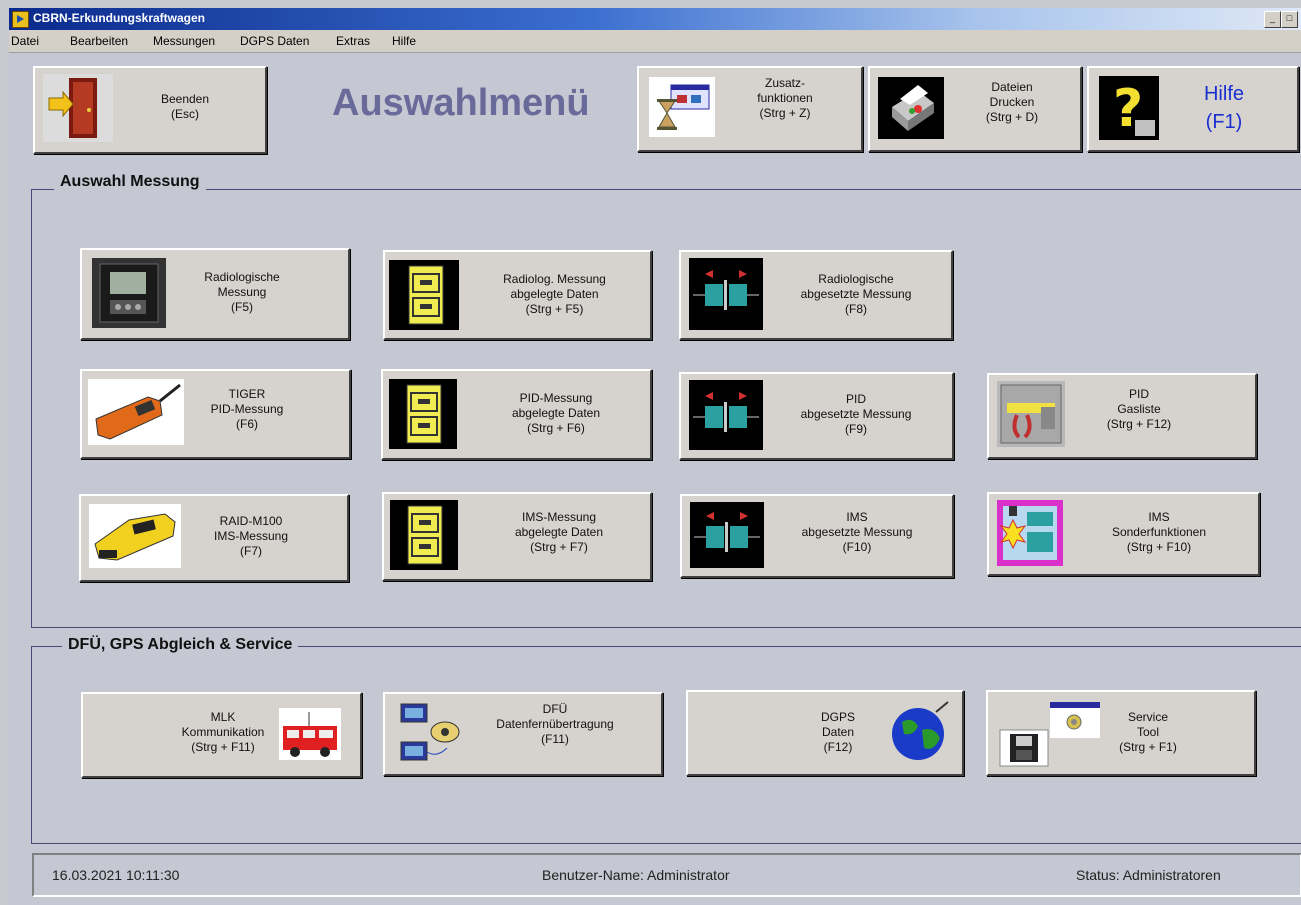 Image resolution: width=1301 pixels, height=905 pixels. What do you see at coordinates (185, 106) in the screenshot?
I see `beenden-label: Beenden (Esc)` at bounding box center [185, 106].